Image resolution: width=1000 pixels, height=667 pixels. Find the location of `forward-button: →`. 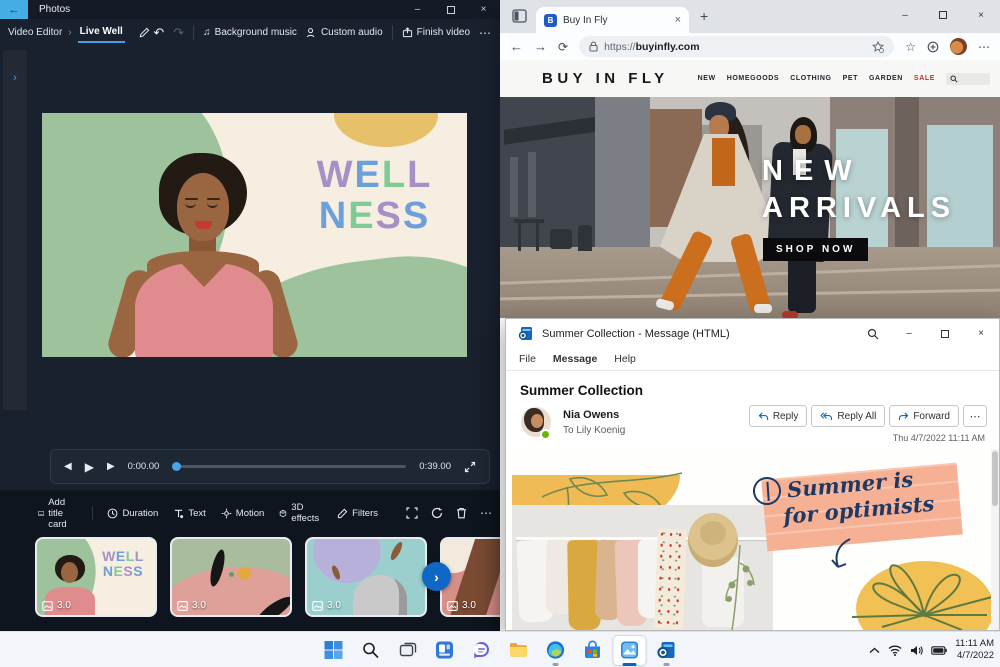

forward-button: → is located at coordinates (540, 46).